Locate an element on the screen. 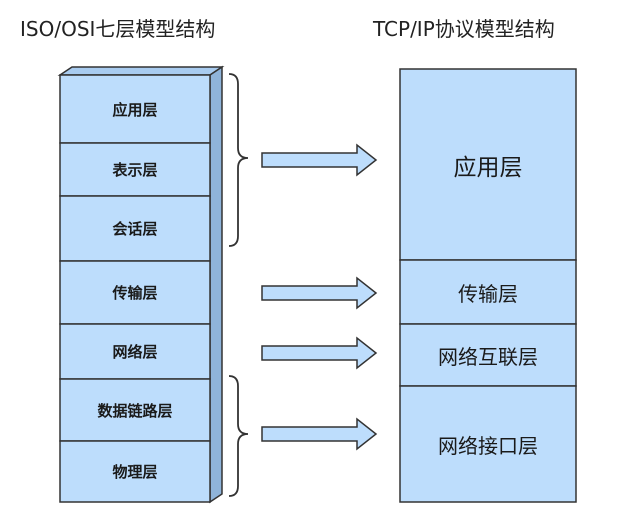 The image size is (631, 517). tcpip-layer-internet is located at coordinates (488, 355).